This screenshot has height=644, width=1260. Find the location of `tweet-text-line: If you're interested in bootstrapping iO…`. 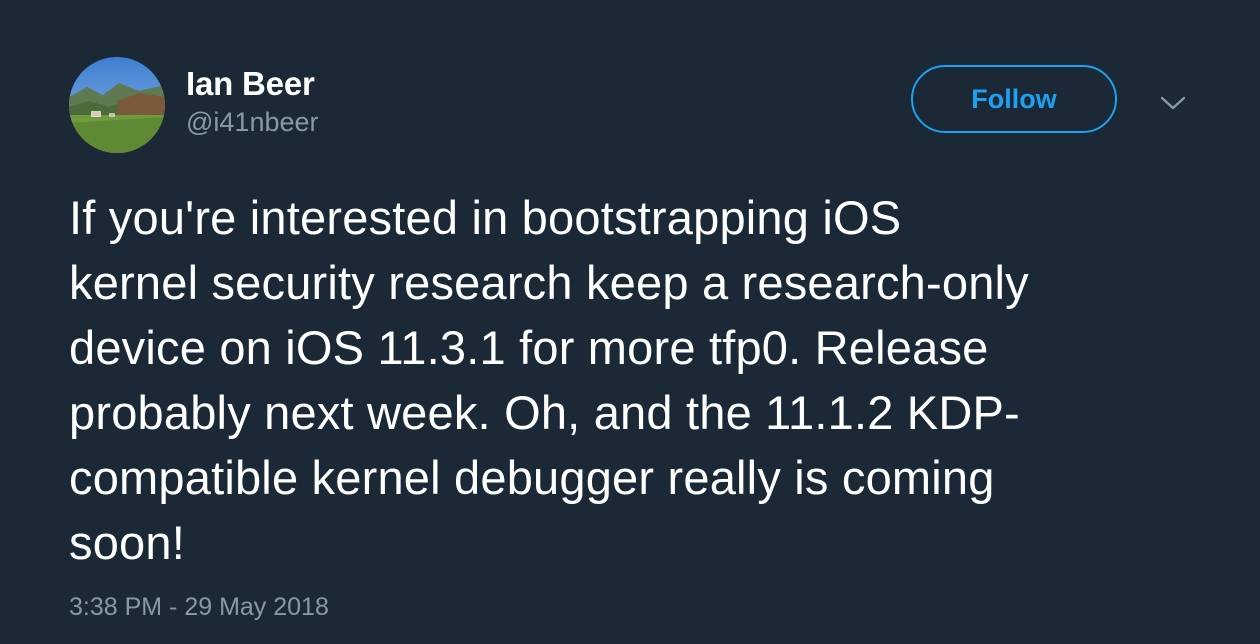

tweet-text-line: If you're interested in bootstrapping iO… is located at coordinates (485, 217).